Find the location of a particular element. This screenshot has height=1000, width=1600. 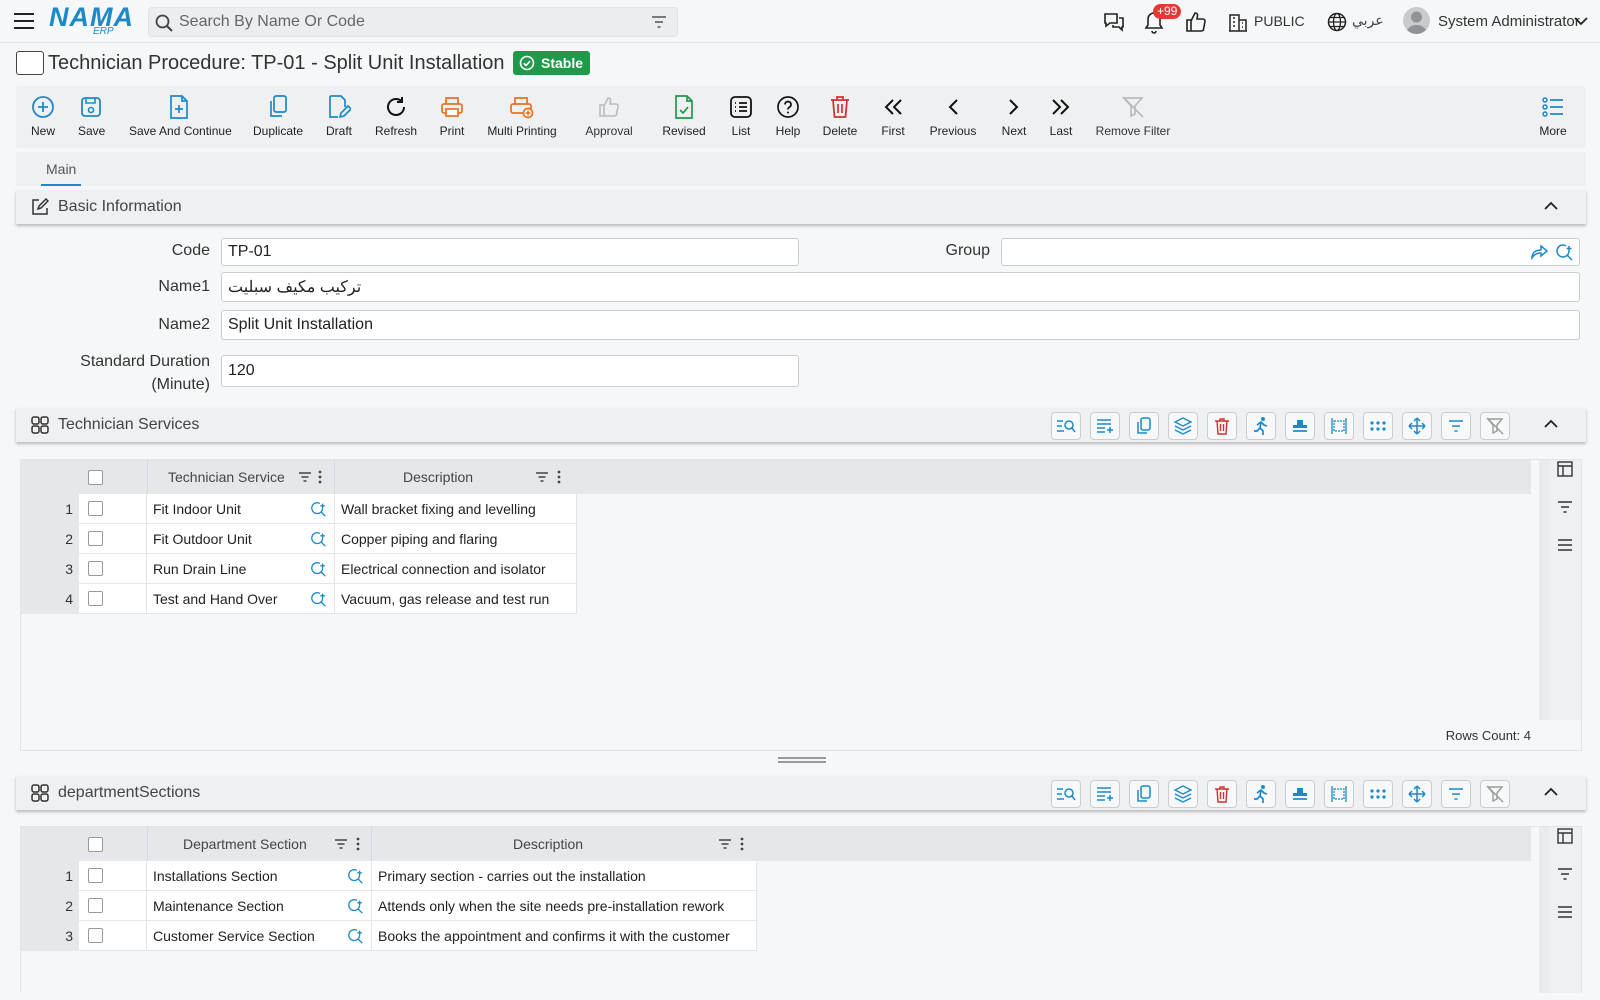

tab-main: Main is located at coordinates (61, 173).